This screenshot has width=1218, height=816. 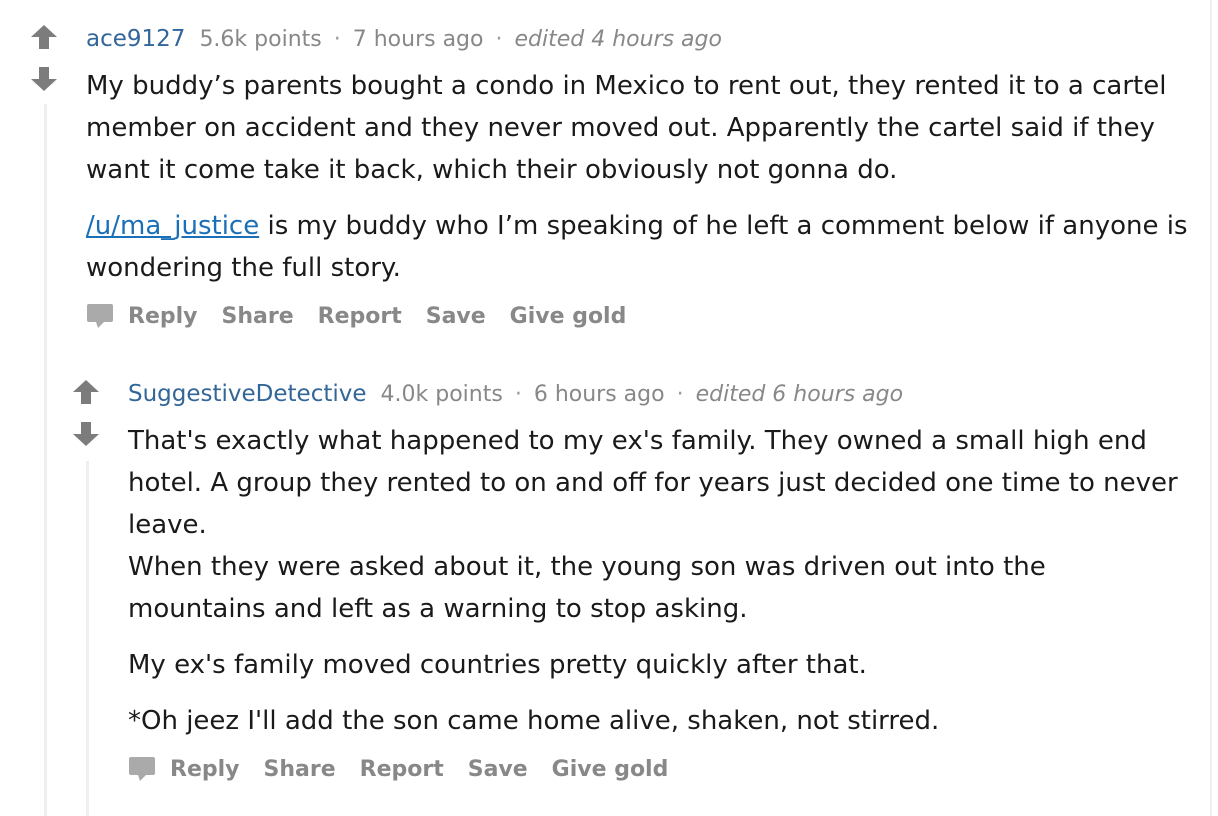 I want to click on score-points: 5.6k points, so click(x=260, y=39).